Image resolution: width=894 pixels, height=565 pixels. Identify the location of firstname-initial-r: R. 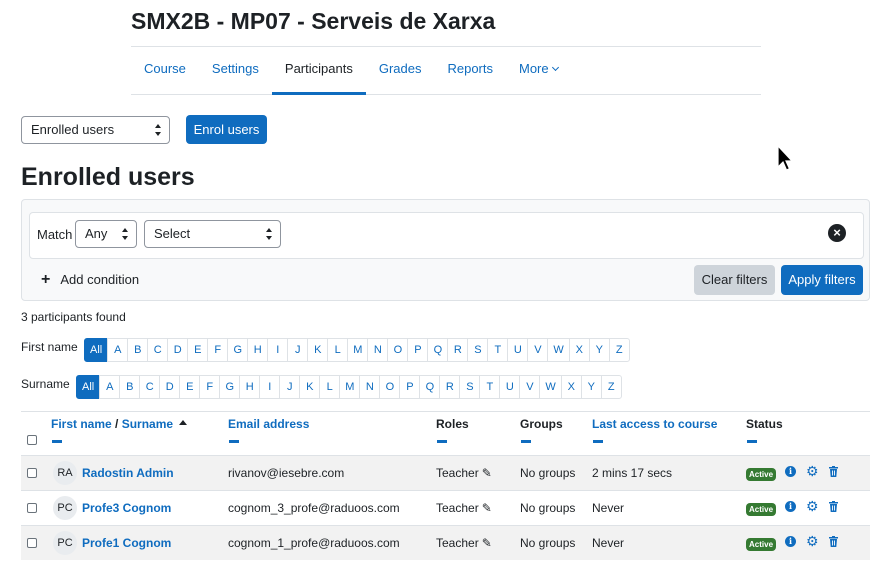
(458, 350).